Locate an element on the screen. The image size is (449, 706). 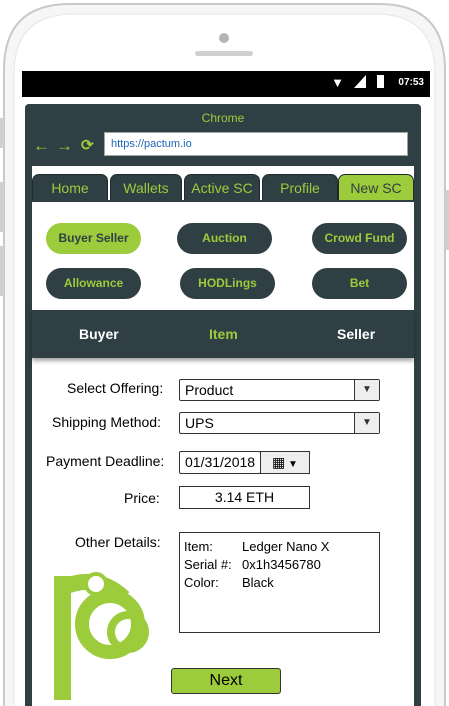
url-bar: https://pactum.io is located at coordinates (256, 144).